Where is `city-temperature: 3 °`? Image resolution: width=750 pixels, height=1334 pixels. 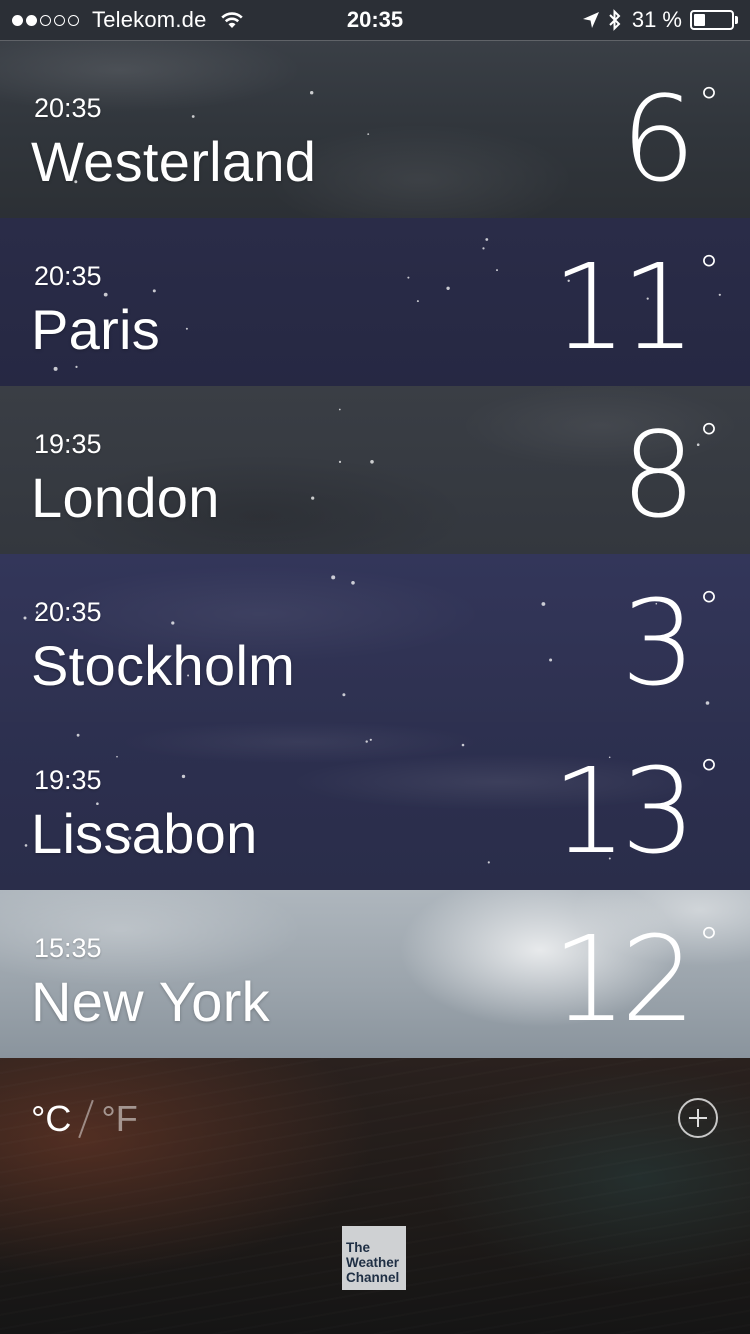 city-temperature: 3 ° is located at coordinates (670, 643).